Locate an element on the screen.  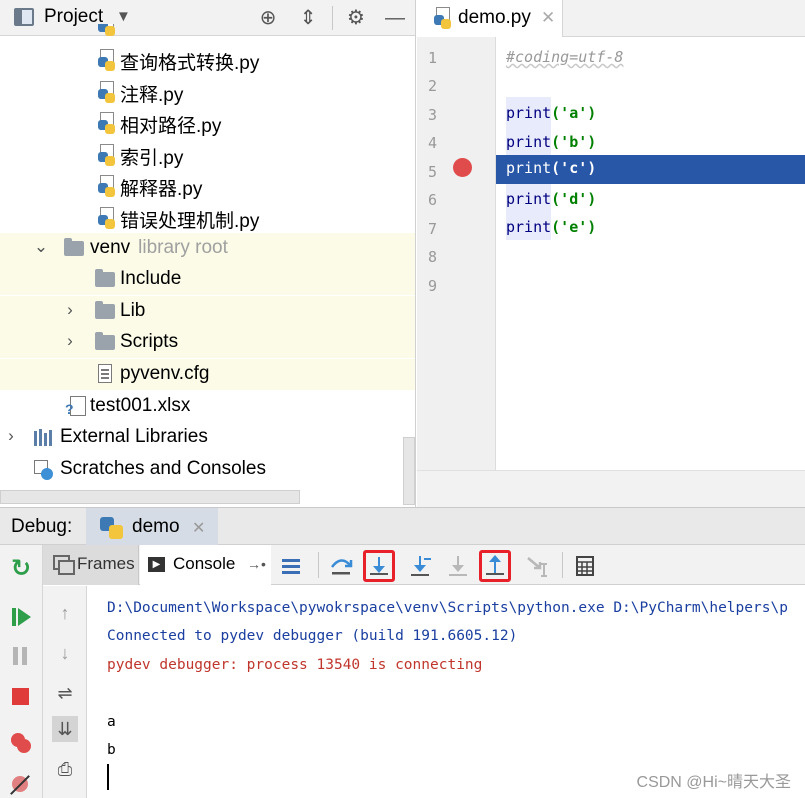
horizontal-scrollbar is located at coordinates (150, 497).